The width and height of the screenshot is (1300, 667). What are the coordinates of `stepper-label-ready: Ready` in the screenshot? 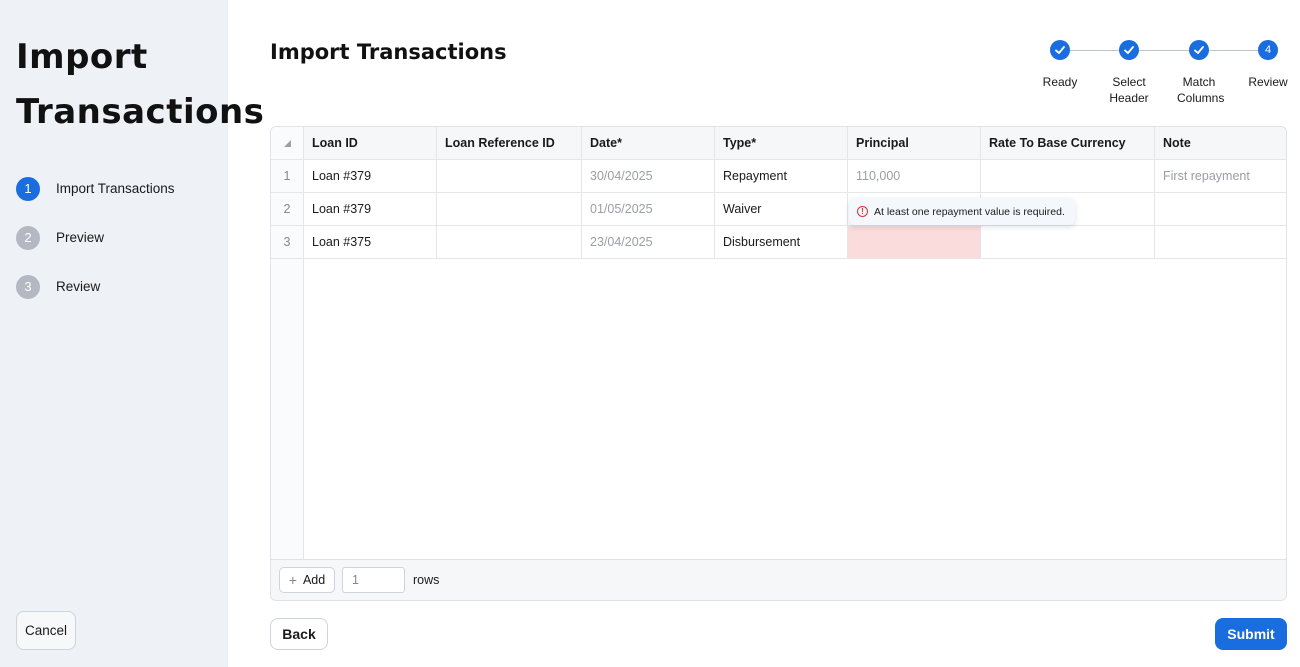 It's located at (1060, 82).